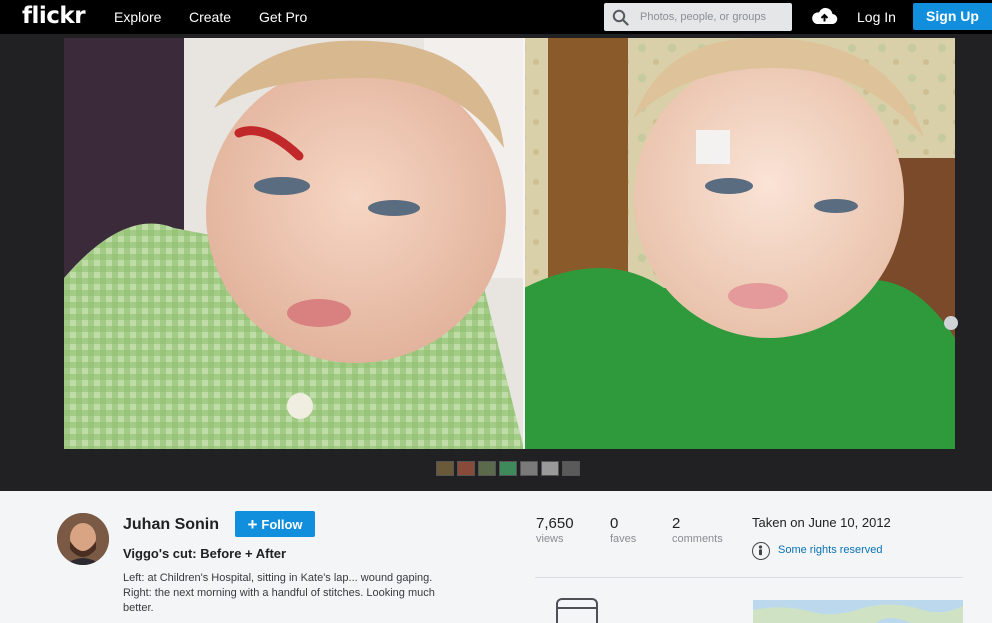 Image resolution: width=992 pixels, height=623 pixels. I want to click on nav-create: Create, so click(210, 17).